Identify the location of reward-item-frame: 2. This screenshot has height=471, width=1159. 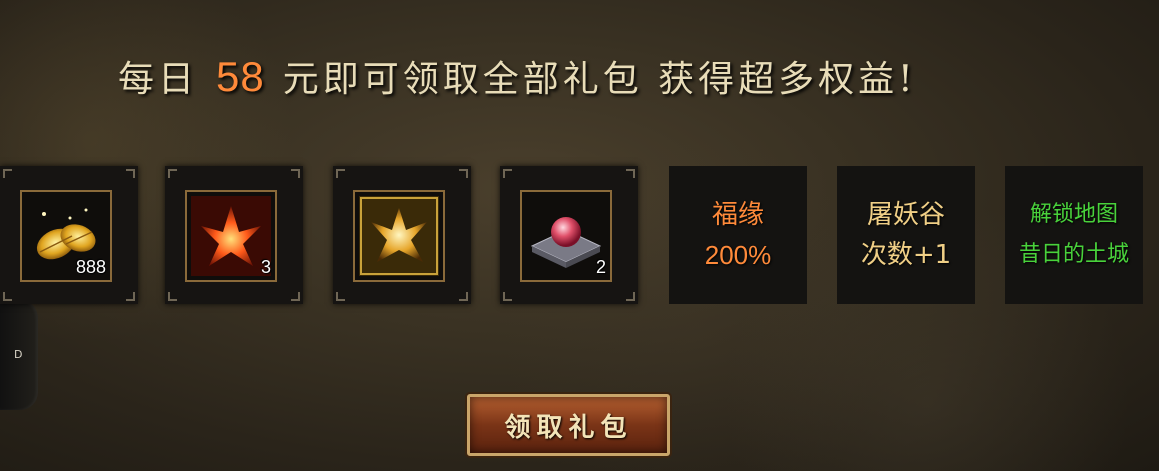
(566, 236).